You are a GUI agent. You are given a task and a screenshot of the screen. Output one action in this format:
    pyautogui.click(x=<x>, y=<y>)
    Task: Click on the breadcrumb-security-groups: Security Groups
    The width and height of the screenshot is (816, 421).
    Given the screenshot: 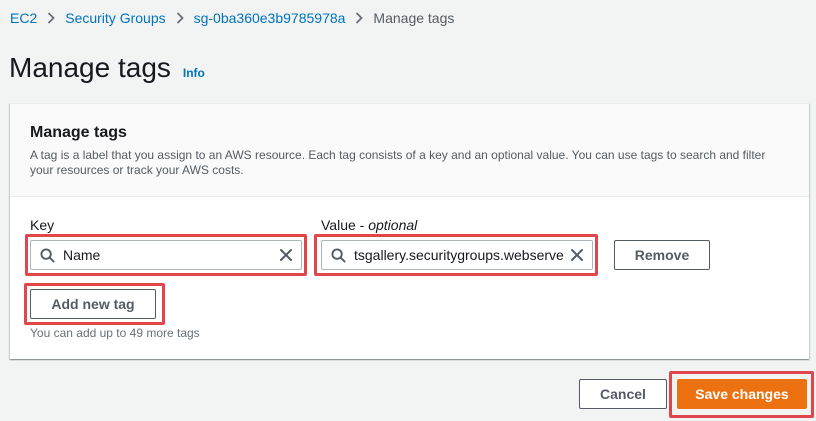 What is the action you would take?
    pyautogui.click(x=115, y=18)
    